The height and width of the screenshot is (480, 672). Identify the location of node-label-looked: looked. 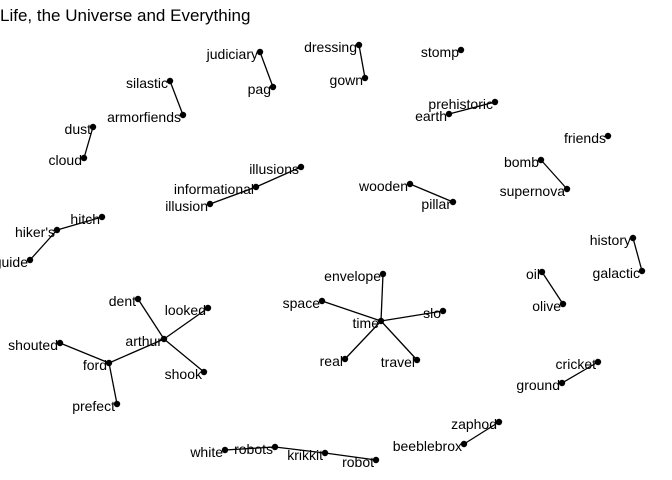
(185, 310).